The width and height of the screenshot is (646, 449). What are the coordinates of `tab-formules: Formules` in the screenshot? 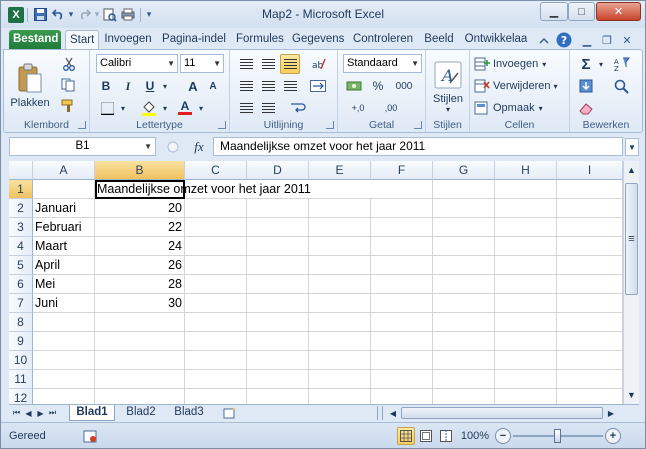 It's located at (259, 40).